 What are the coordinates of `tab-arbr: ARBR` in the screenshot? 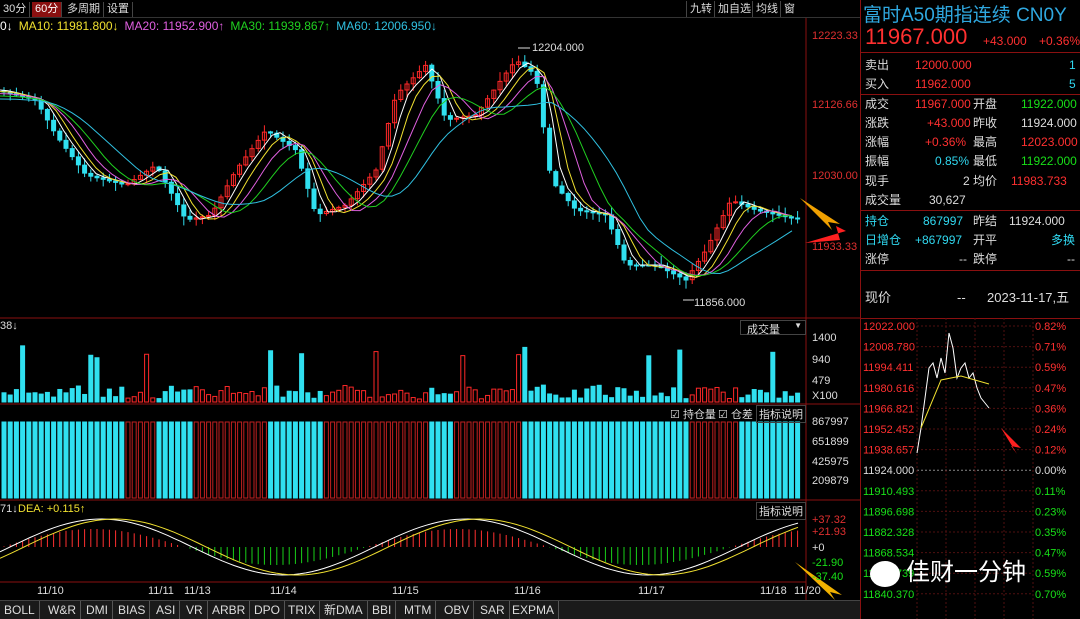 It's located at (229, 610).